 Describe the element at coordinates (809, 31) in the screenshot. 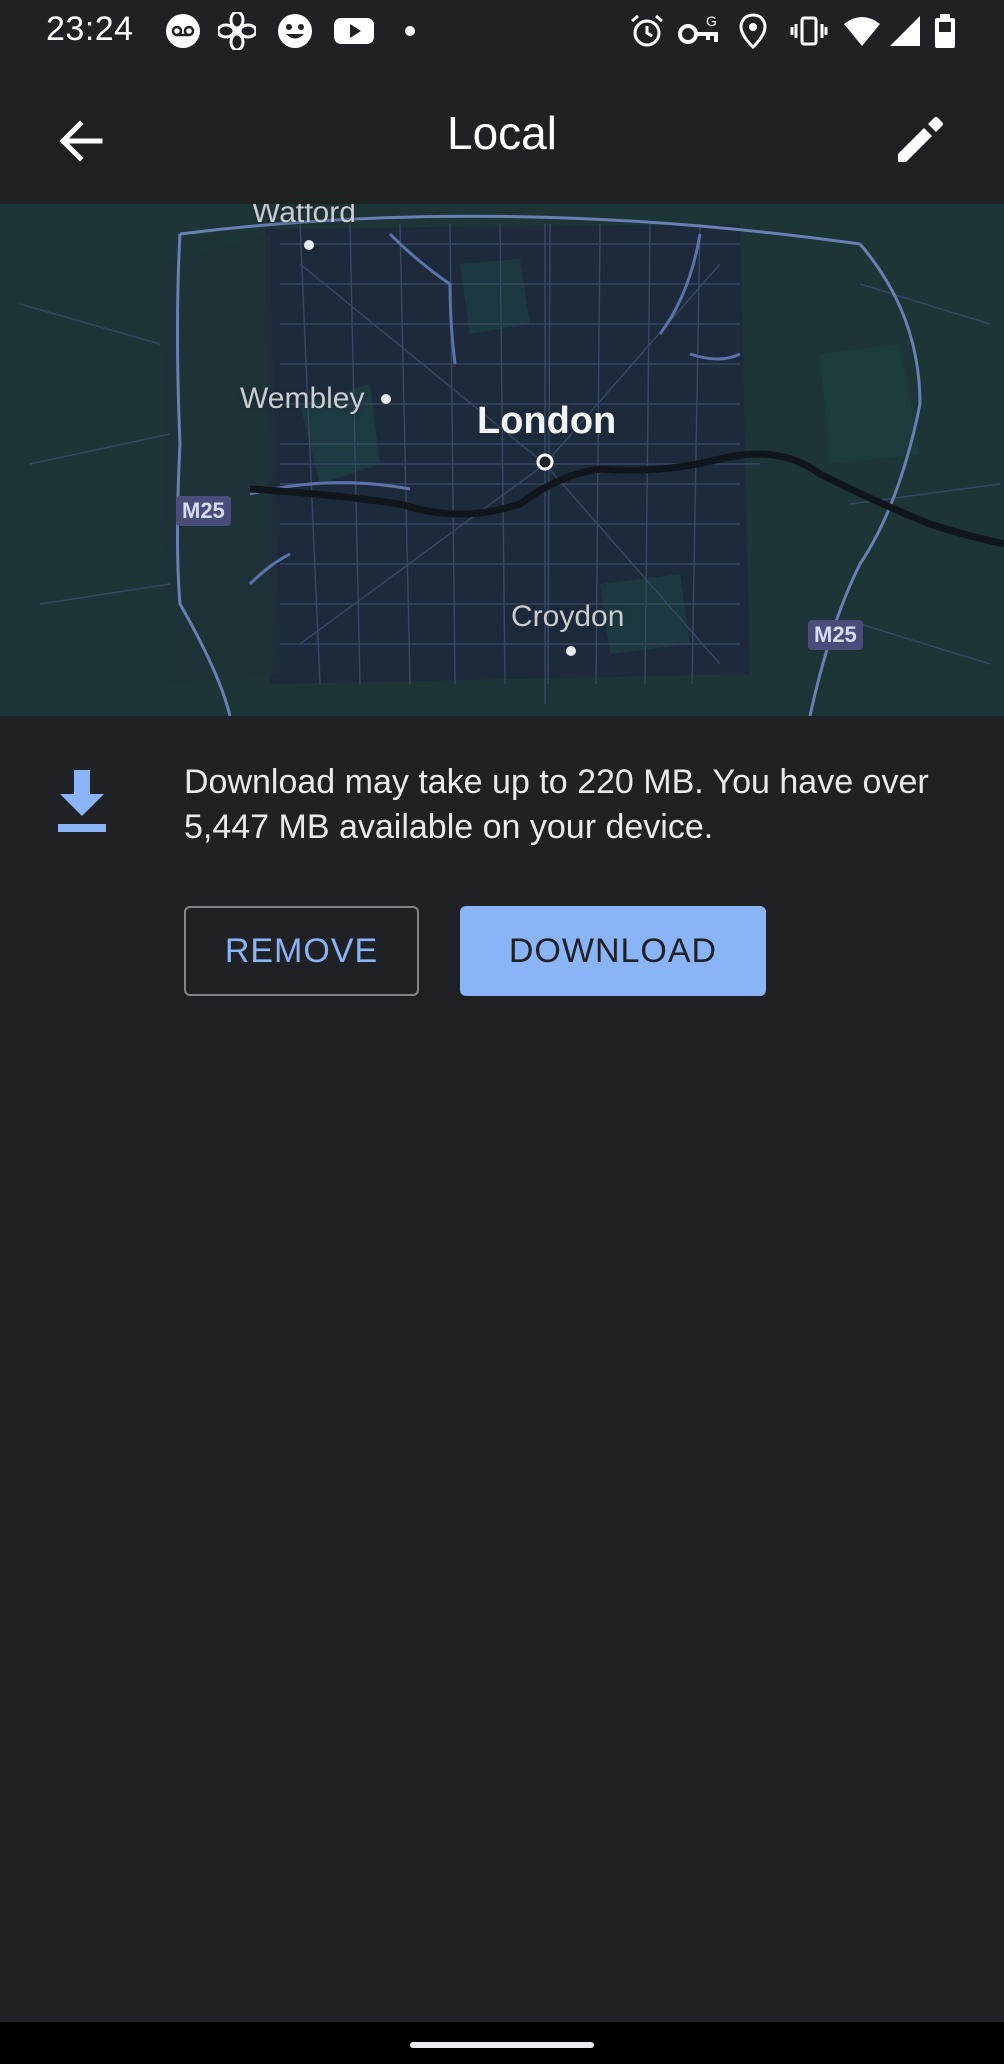

I see `vibrate-icon` at that location.